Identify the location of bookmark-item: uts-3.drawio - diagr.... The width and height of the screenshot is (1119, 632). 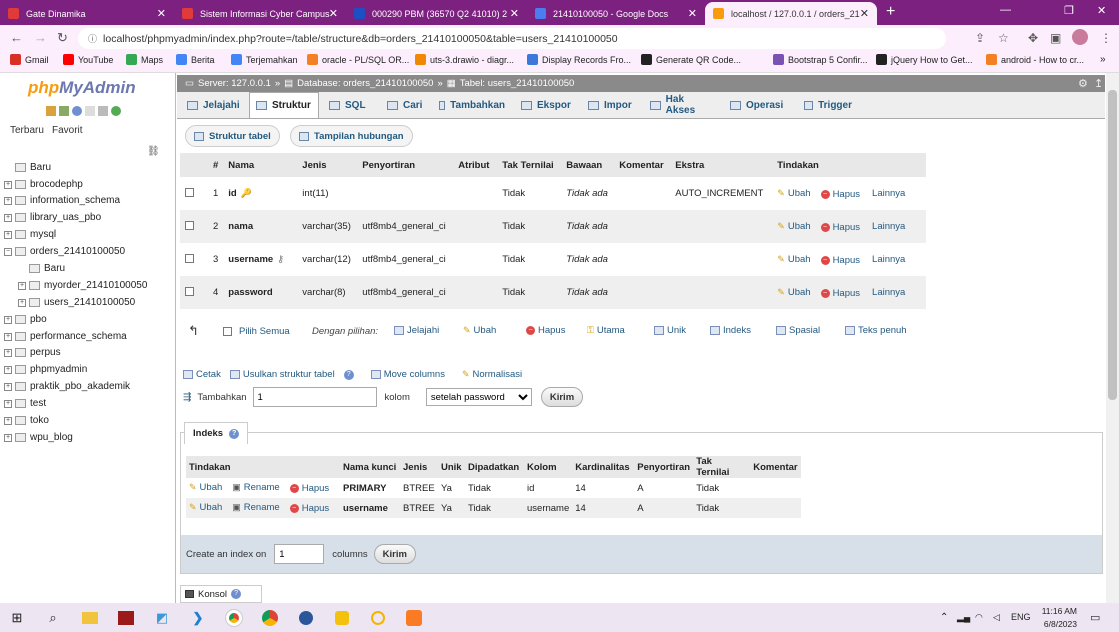
(464, 59).